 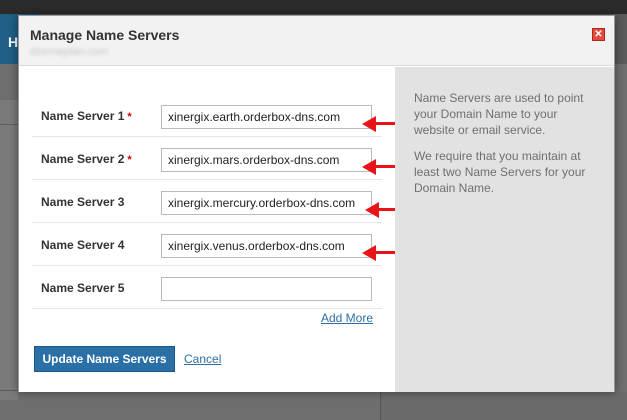 What do you see at coordinates (83, 159) in the screenshot?
I see `name-server-2-label-text: Name Server 2` at bounding box center [83, 159].